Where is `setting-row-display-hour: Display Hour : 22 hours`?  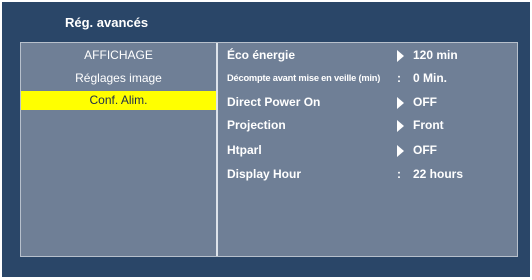 setting-row-display-hour: Display Hour : 22 hours is located at coordinates (372, 175).